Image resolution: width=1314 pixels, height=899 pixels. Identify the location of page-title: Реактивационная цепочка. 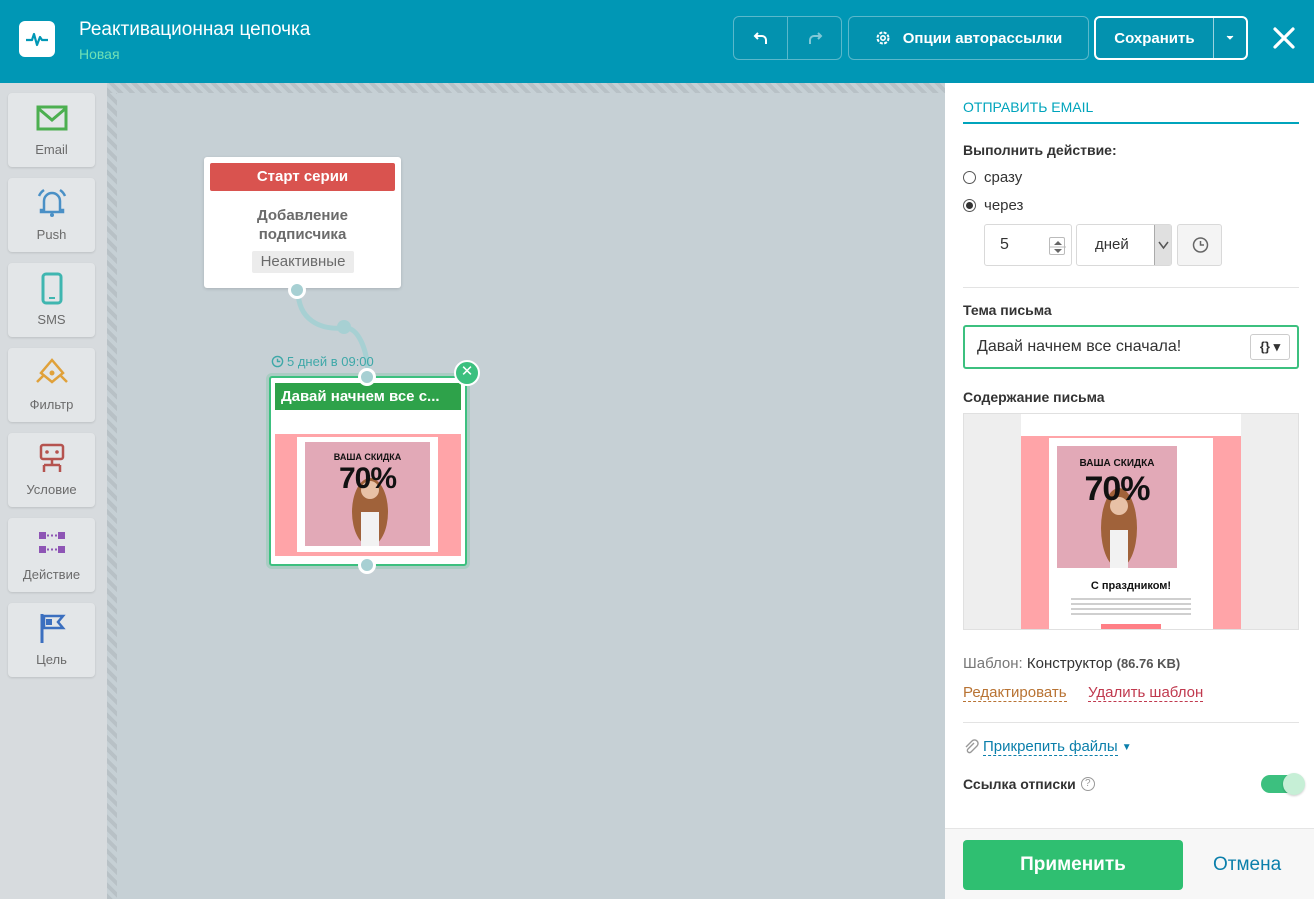
(195, 29).